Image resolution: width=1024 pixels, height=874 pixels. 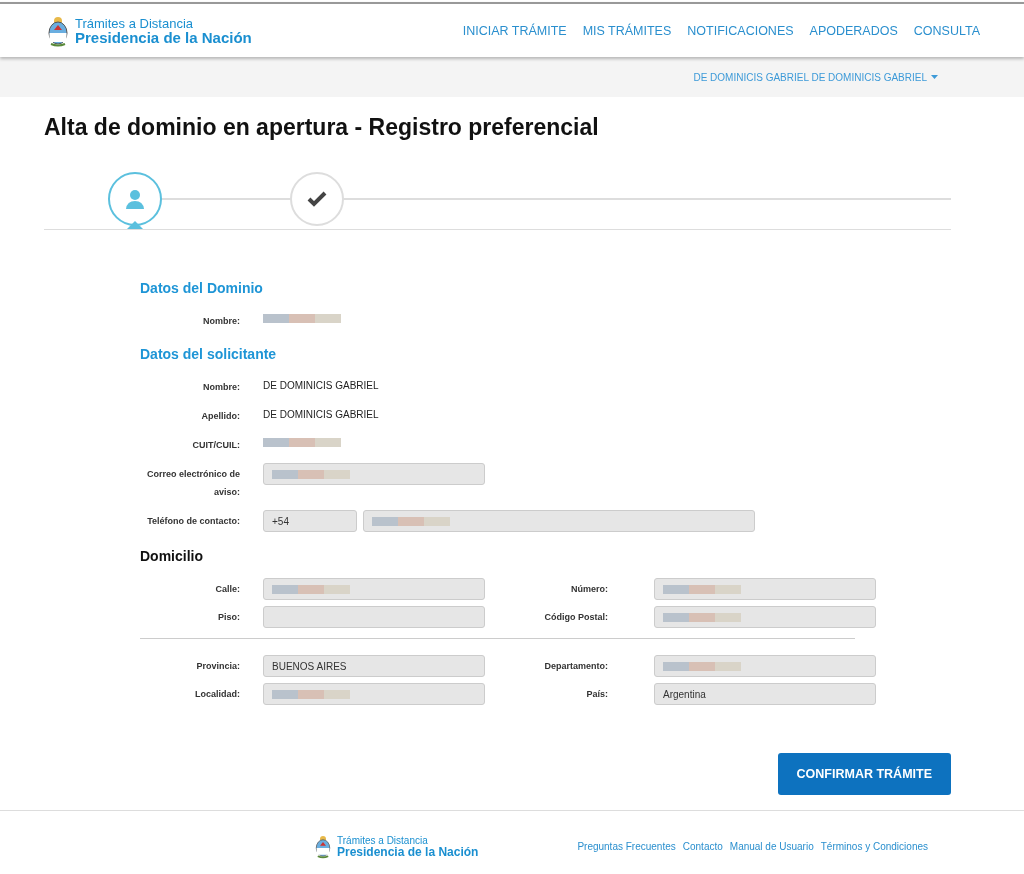 I want to click on field-label: Código Postal:, so click(x=575, y=617).